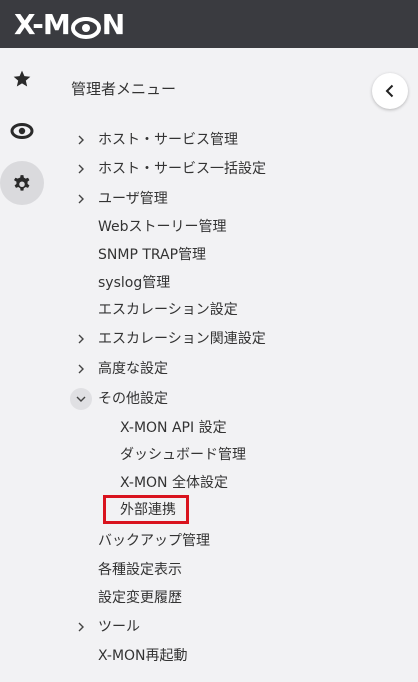 The height and width of the screenshot is (682, 418). Describe the element at coordinates (174, 483) in the screenshot. I see `submenu-item-global: X-MON 全体設定` at that location.